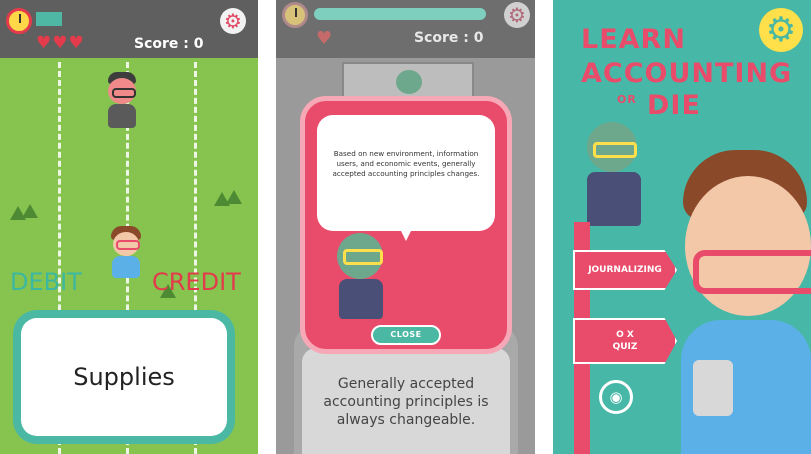  What do you see at coordinates (625, 347) in the screenshot?
I see `ox-quiz-label-line2: QUIZ` at bounding box center [625, 347].